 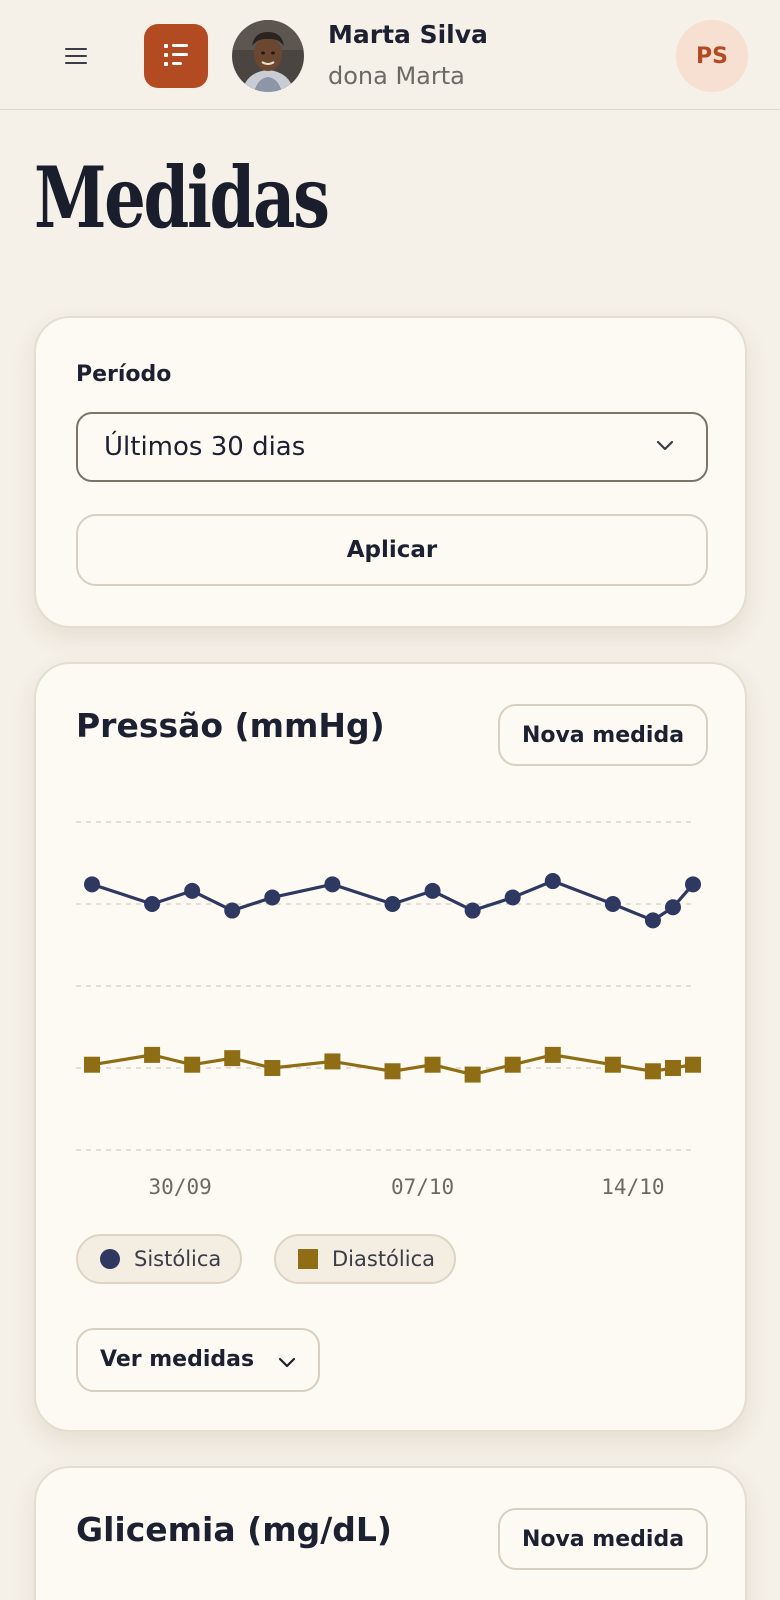 I want to click on glycemia-title: Glicemia (mg/dL), so click(x=234, y=1529).